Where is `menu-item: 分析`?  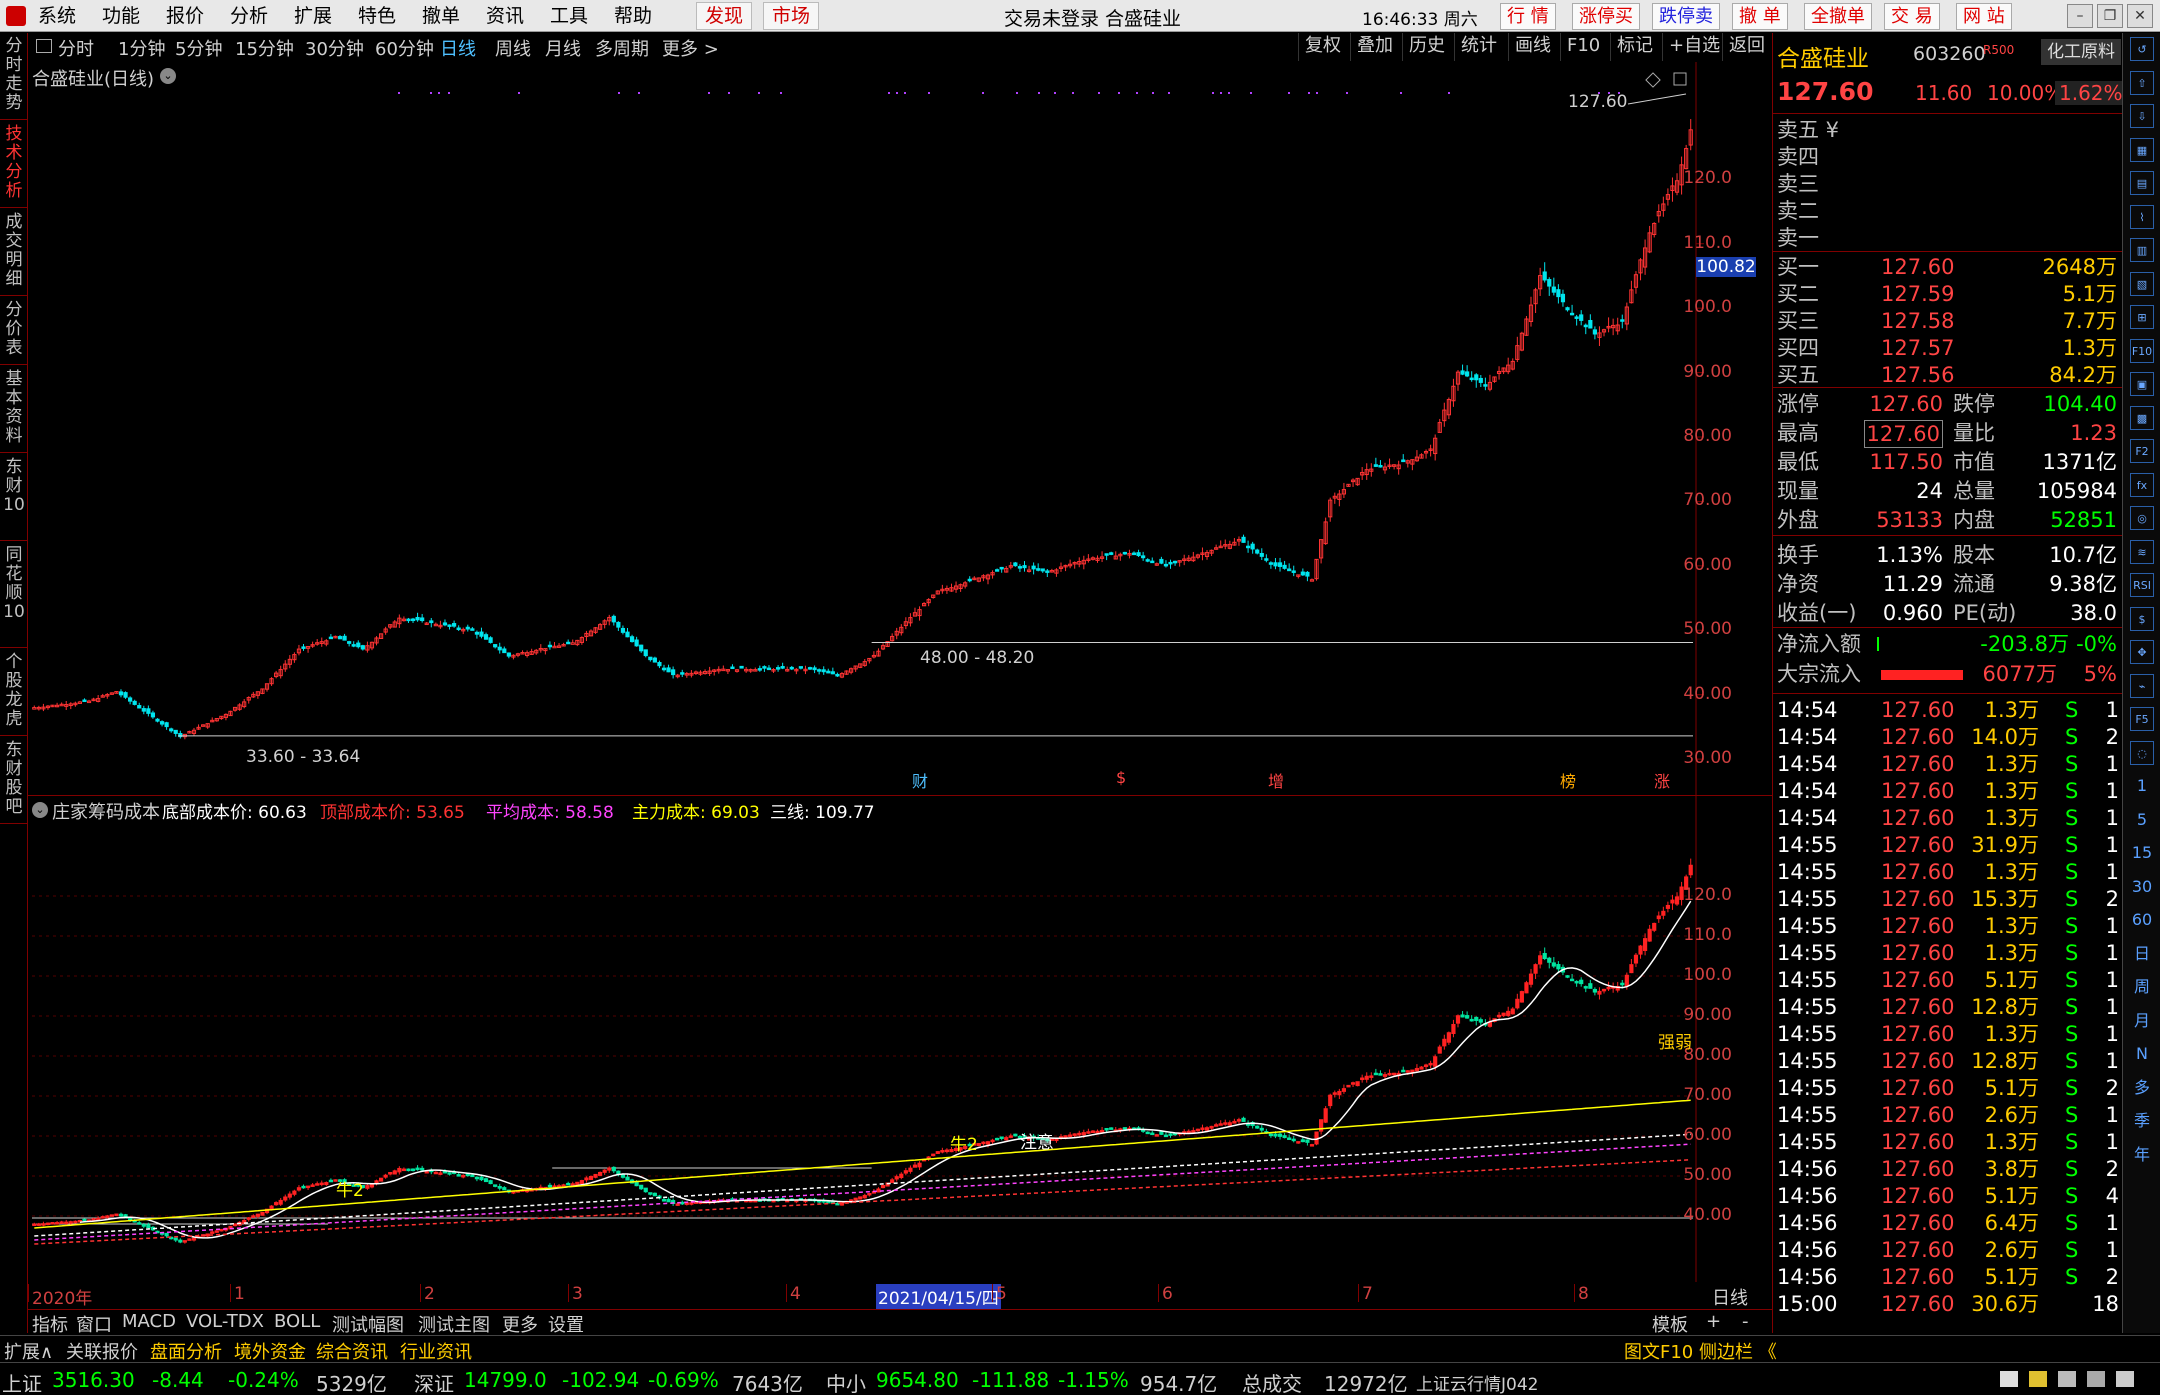
menu-item: 分析 is located at coordinates (249, 16).